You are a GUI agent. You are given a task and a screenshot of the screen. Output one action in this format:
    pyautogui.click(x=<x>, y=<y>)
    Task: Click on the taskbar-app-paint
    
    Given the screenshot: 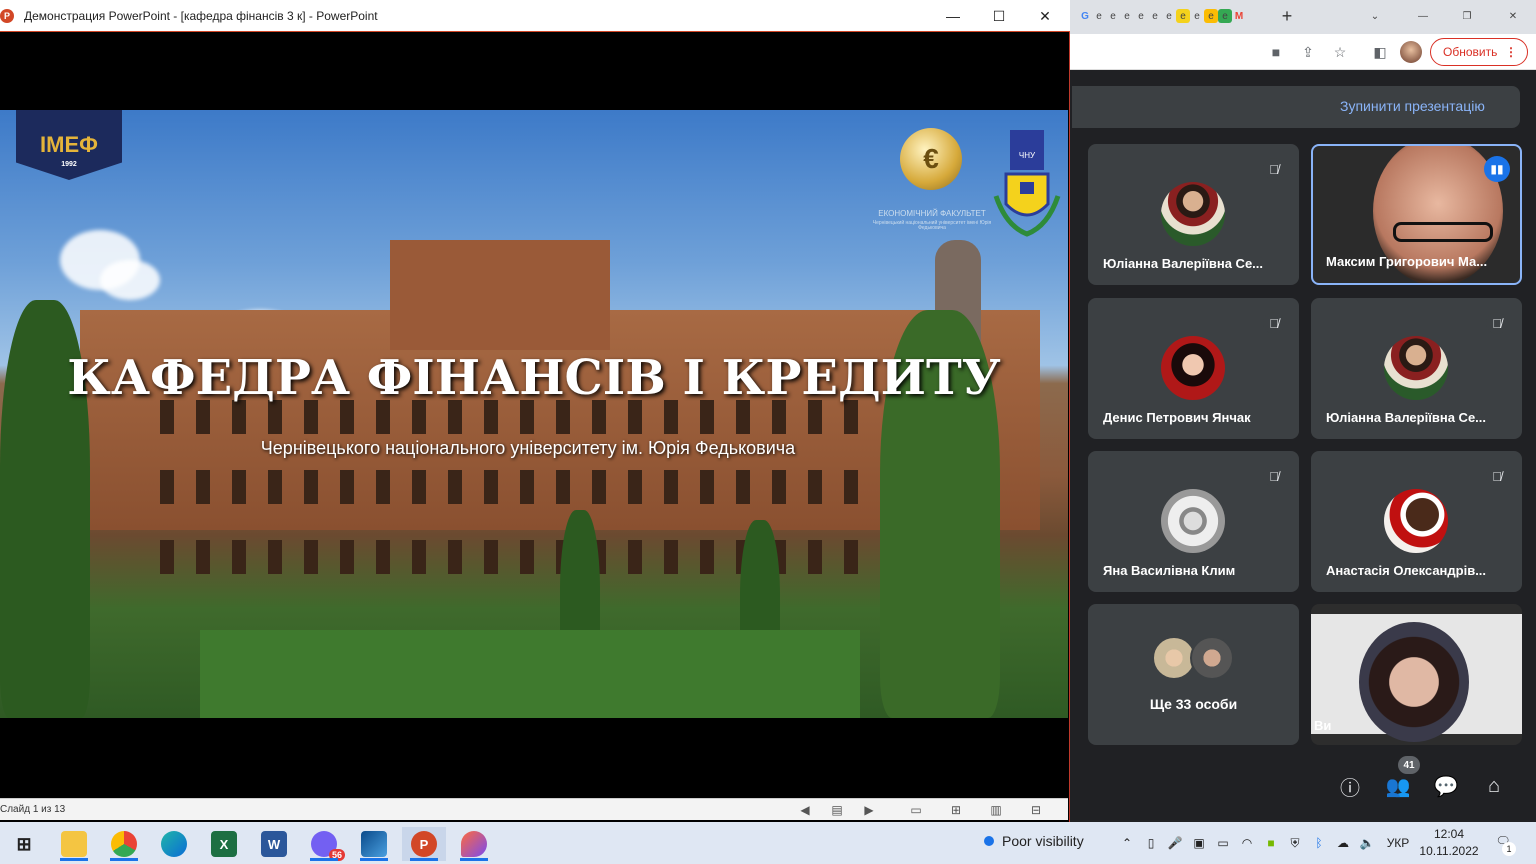 What is the action you would take?
    pyautogui.click(x=474, y=844)
    